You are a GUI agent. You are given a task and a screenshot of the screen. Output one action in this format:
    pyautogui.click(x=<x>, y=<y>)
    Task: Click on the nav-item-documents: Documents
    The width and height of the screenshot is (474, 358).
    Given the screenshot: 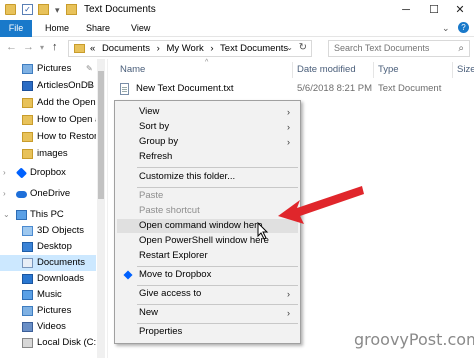 What is the action you would take?
    pyautogui.click(x=48, y=263)
    